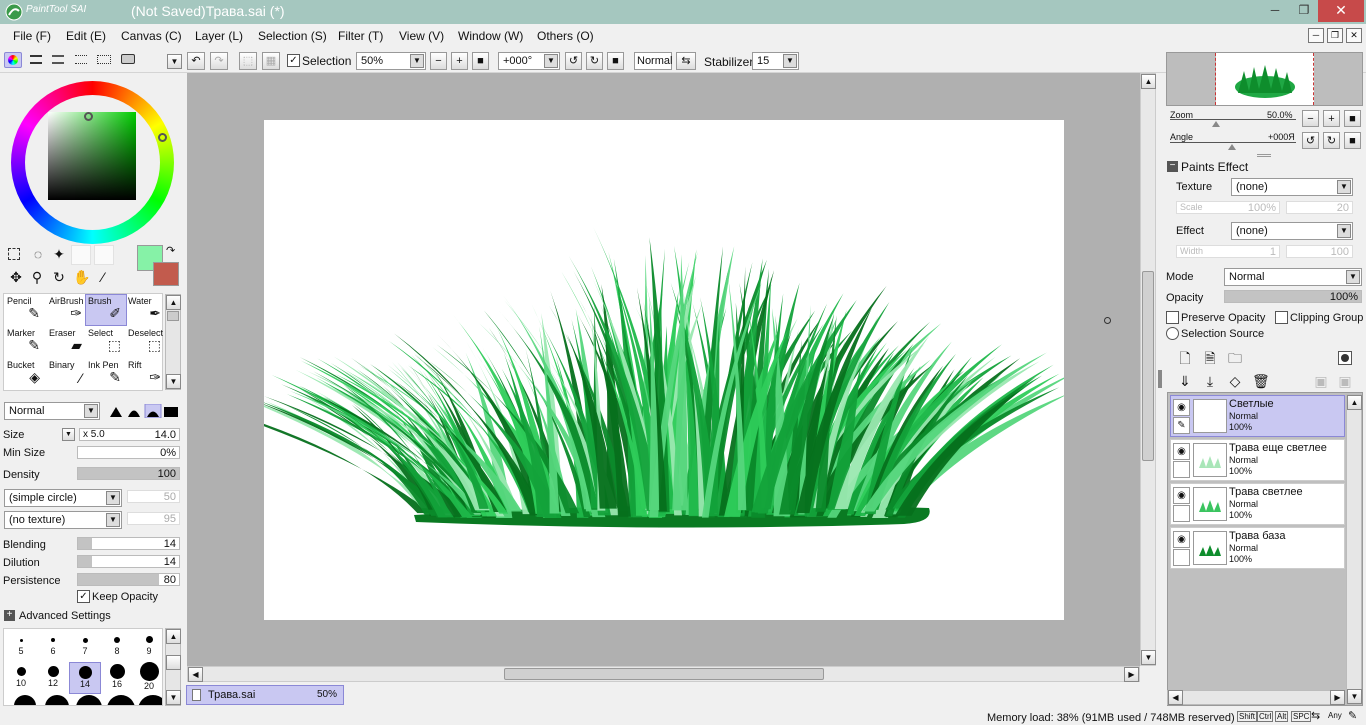 The width and height of the screenshot is (1366, 725). Describe the element at coordinates (1210, 381) in the screenshot. I see `merge-down-icon: ⤓` at that location.